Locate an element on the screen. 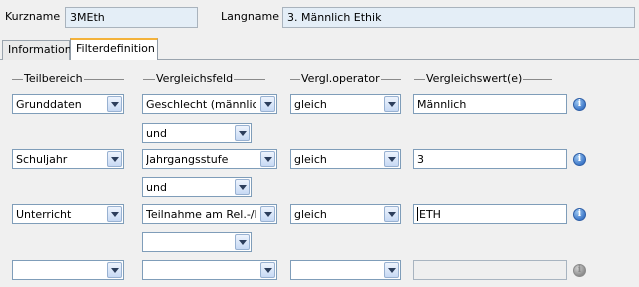 Image resolution: width=639 pixels, height=287 pixels. vergleichswert-input: 3 is located at coordinates (490, 159).